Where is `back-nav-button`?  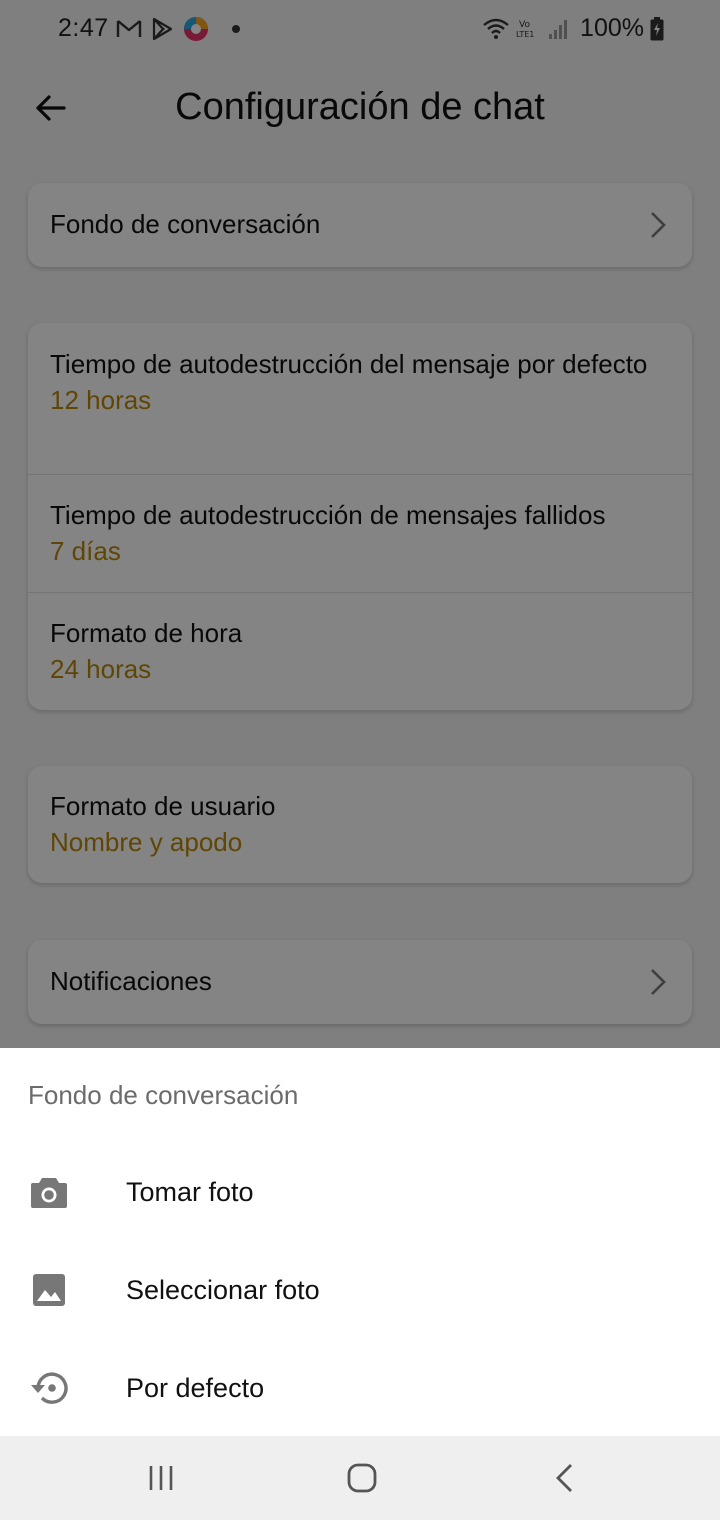 back-nav-button is located at coordinates (564, 1478).